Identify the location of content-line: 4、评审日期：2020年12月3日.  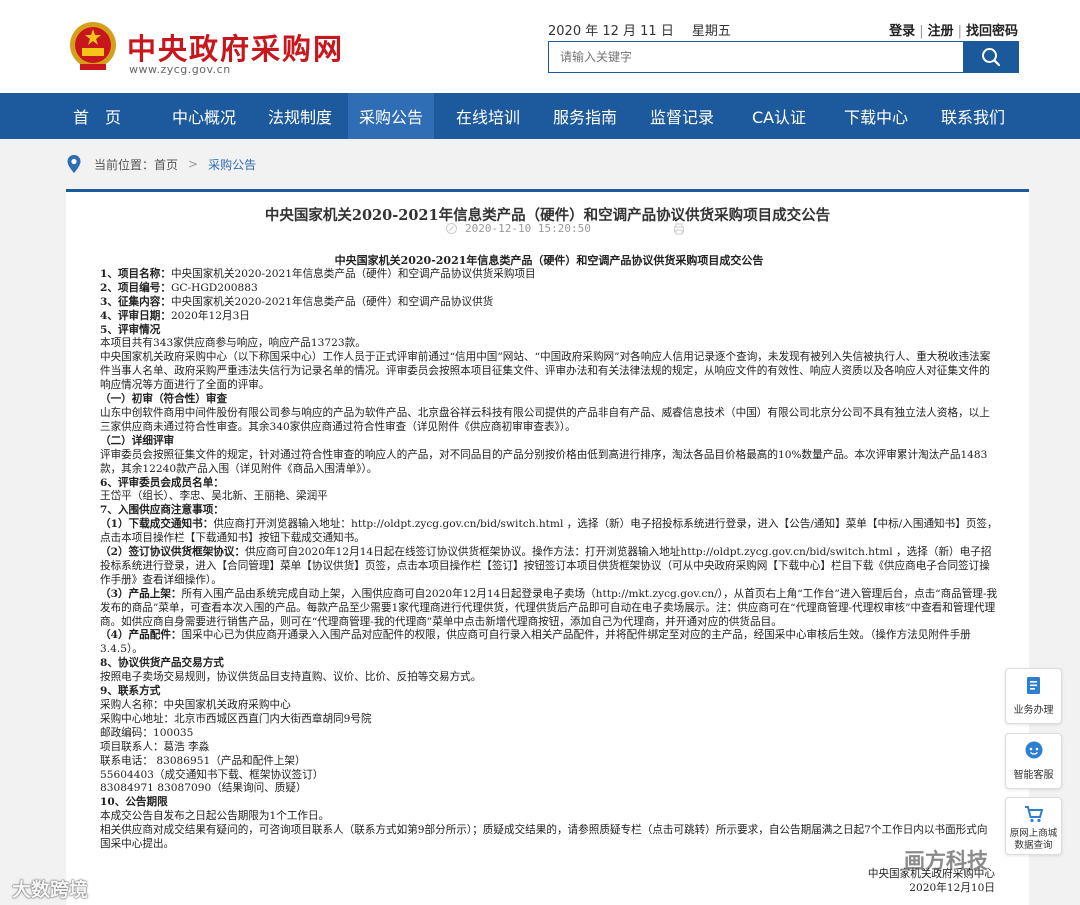
(175, 315).